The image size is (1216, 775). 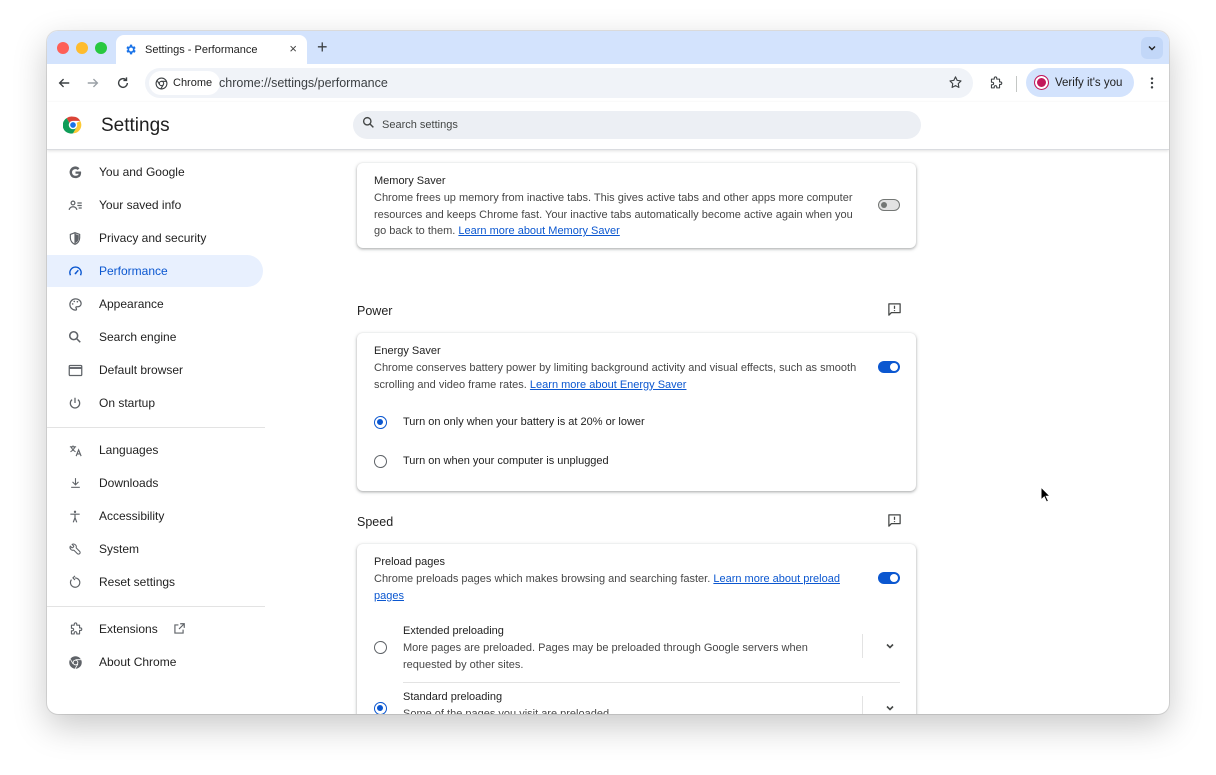 What do you see at coordinates (322, 47) in the screenshot?
I see `new-tab-button: +` at bounding box center [322, 47].